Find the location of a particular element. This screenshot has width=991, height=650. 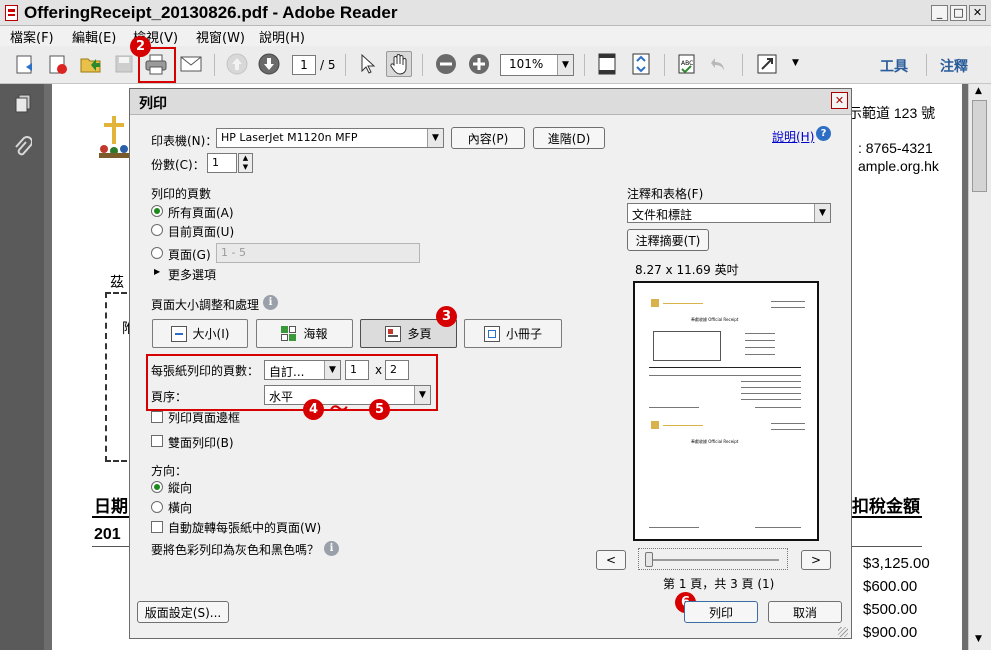

menu-file: 檔案(F) is located at coordinates (32, 36).